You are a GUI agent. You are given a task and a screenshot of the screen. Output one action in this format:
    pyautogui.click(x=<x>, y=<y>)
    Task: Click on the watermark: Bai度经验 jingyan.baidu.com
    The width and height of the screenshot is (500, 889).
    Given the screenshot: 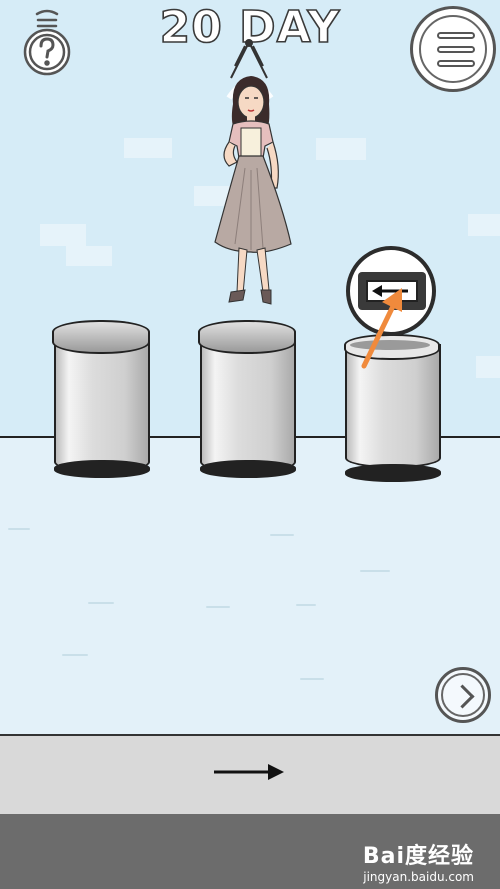 What is the action you would take?
    pyautogui.click(x=418, y=861)
    